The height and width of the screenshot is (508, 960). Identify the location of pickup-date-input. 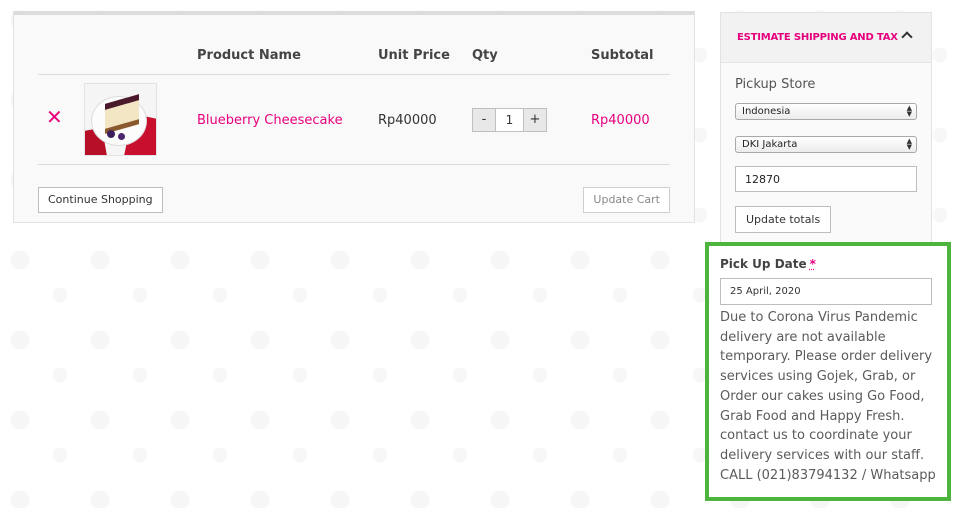
(826, 291).